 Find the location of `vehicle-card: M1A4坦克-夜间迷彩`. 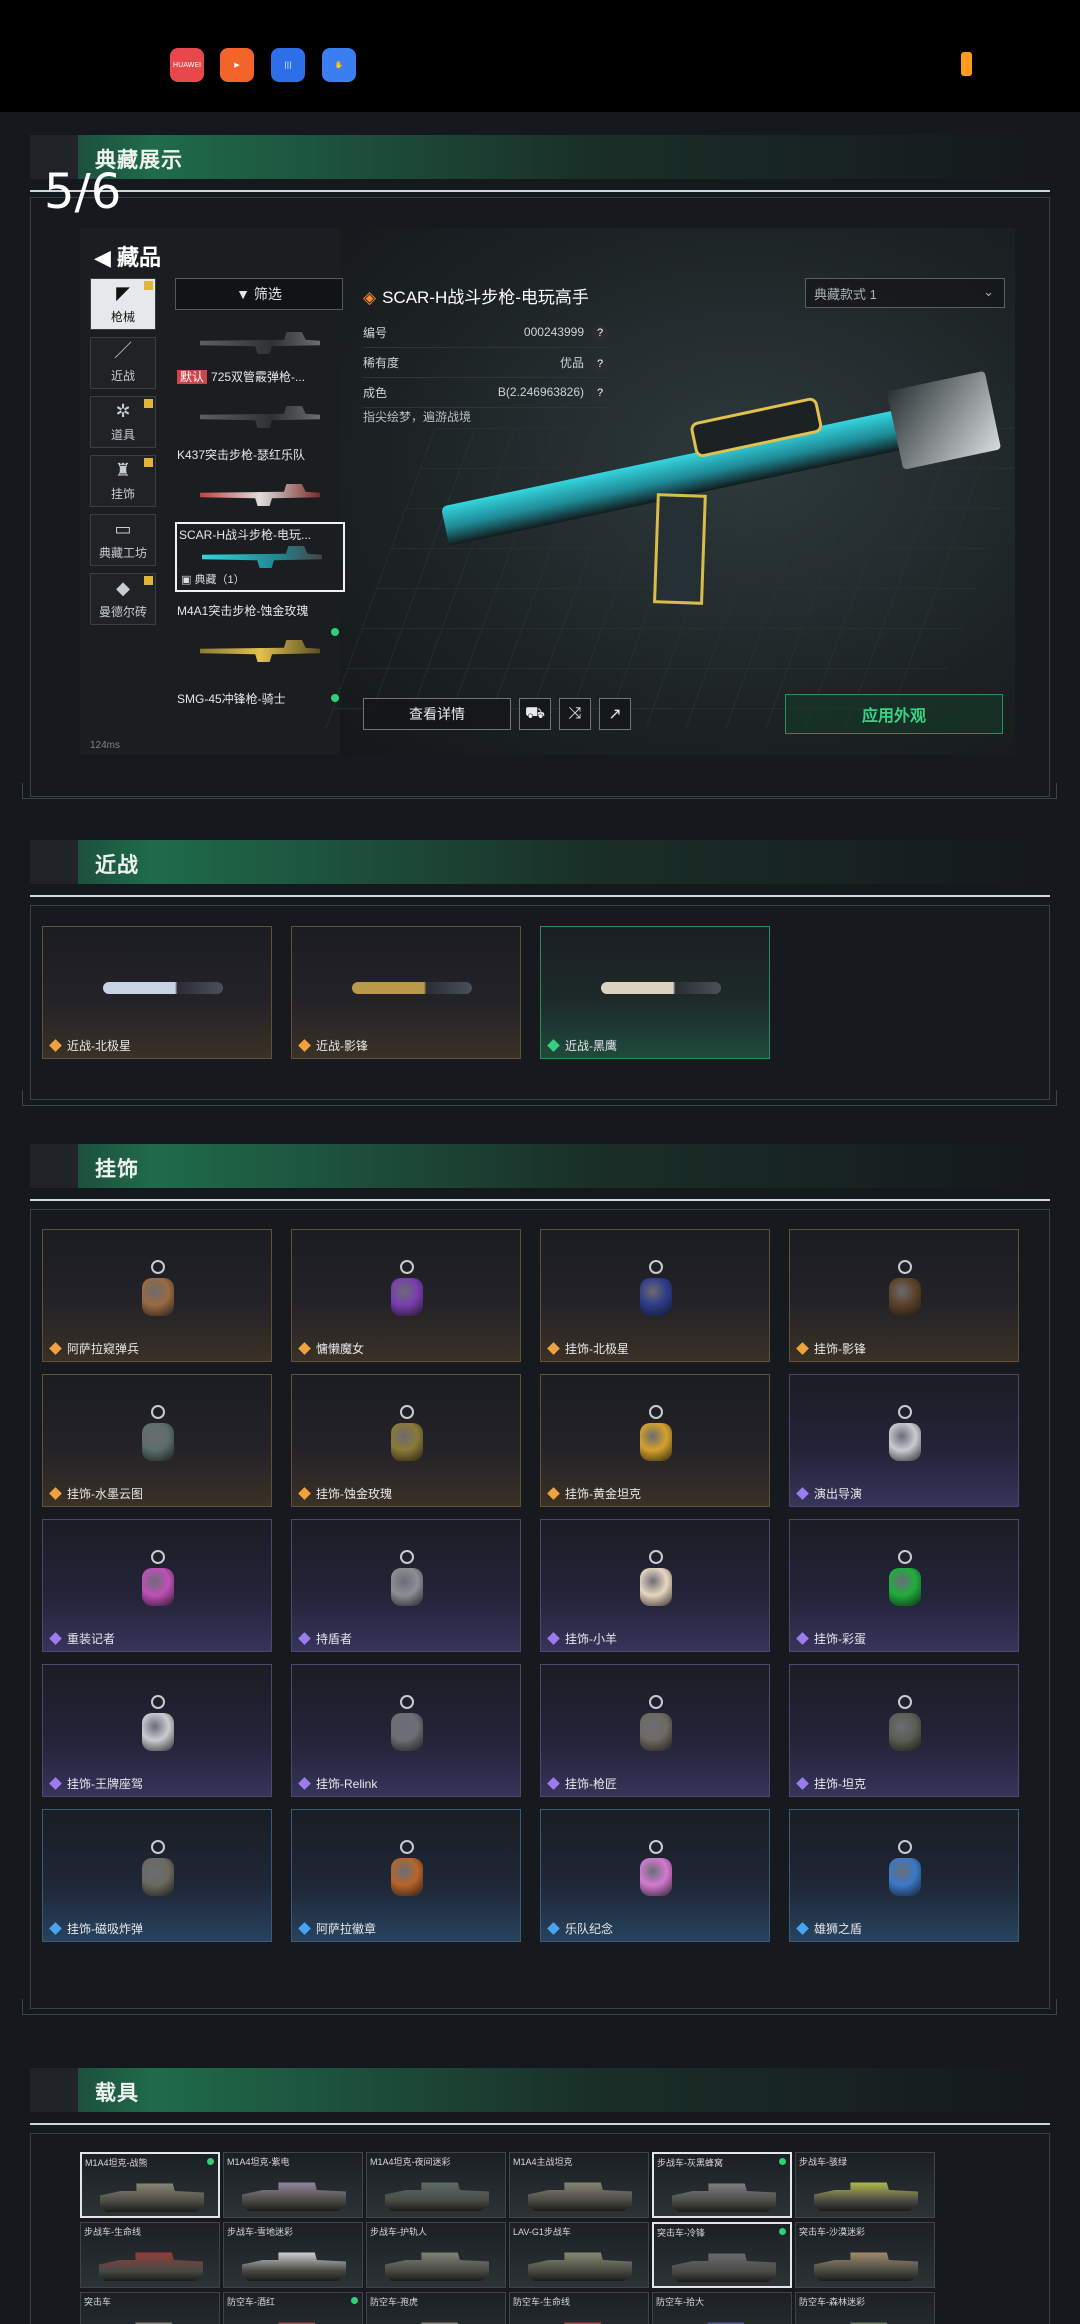

vehicle-card: M1A4坦克-夜间迷彩 is located at coordinates (436, 2185).